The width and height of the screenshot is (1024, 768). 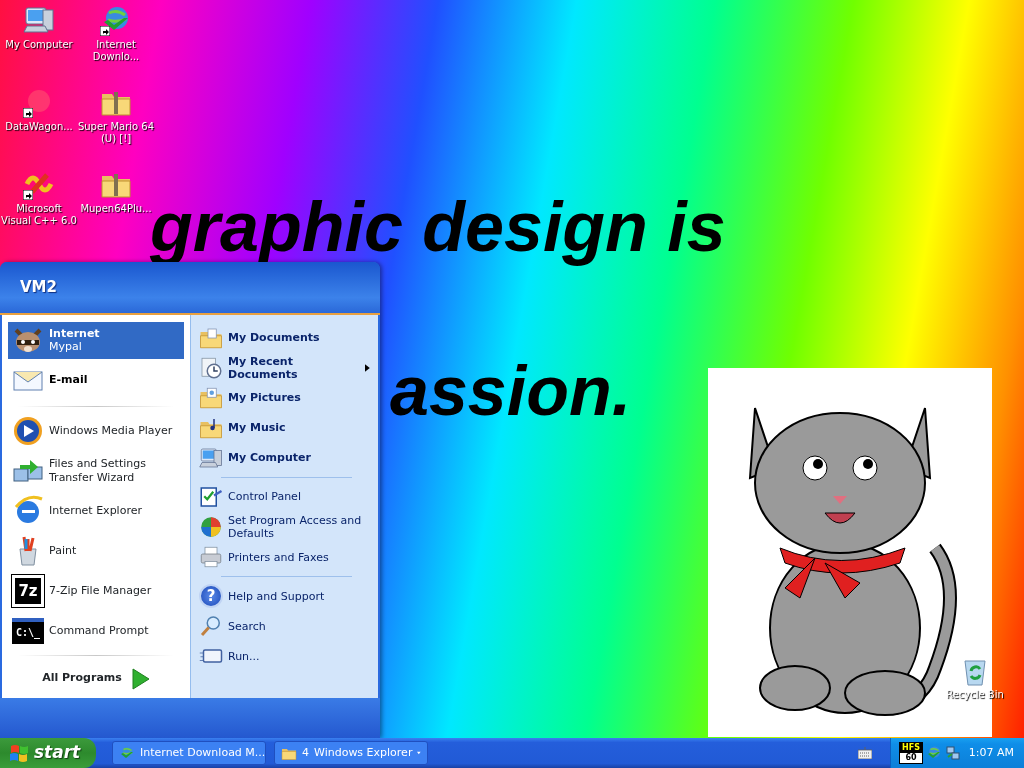 I want to click on desktop-icon-label: Super Mario 64 (U) [!], so click(x=116, y=133).